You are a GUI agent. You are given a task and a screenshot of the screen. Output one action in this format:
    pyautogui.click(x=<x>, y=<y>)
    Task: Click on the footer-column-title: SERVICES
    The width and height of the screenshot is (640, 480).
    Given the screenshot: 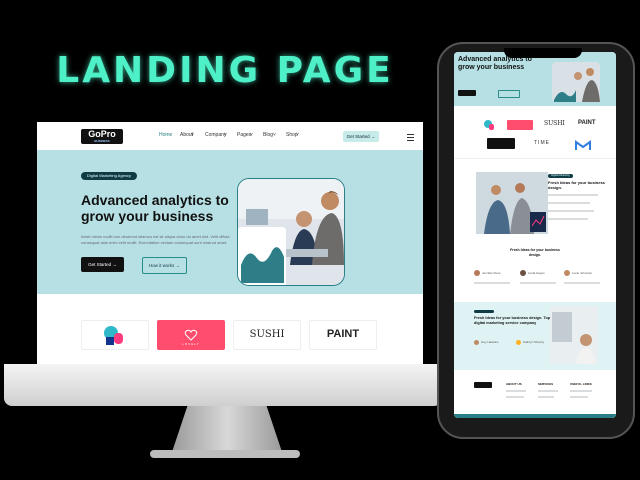 What is the action you would take?
    pyautogui.click(x=546, y=384)
    